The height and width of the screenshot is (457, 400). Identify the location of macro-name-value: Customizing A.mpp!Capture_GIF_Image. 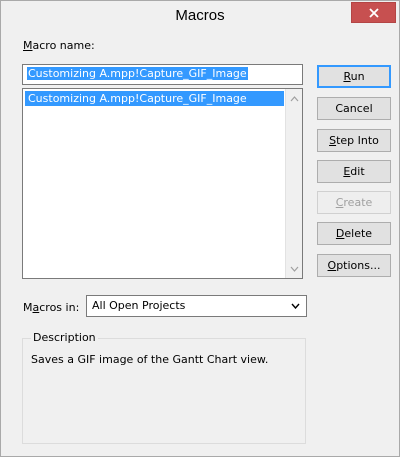
(137, 73).